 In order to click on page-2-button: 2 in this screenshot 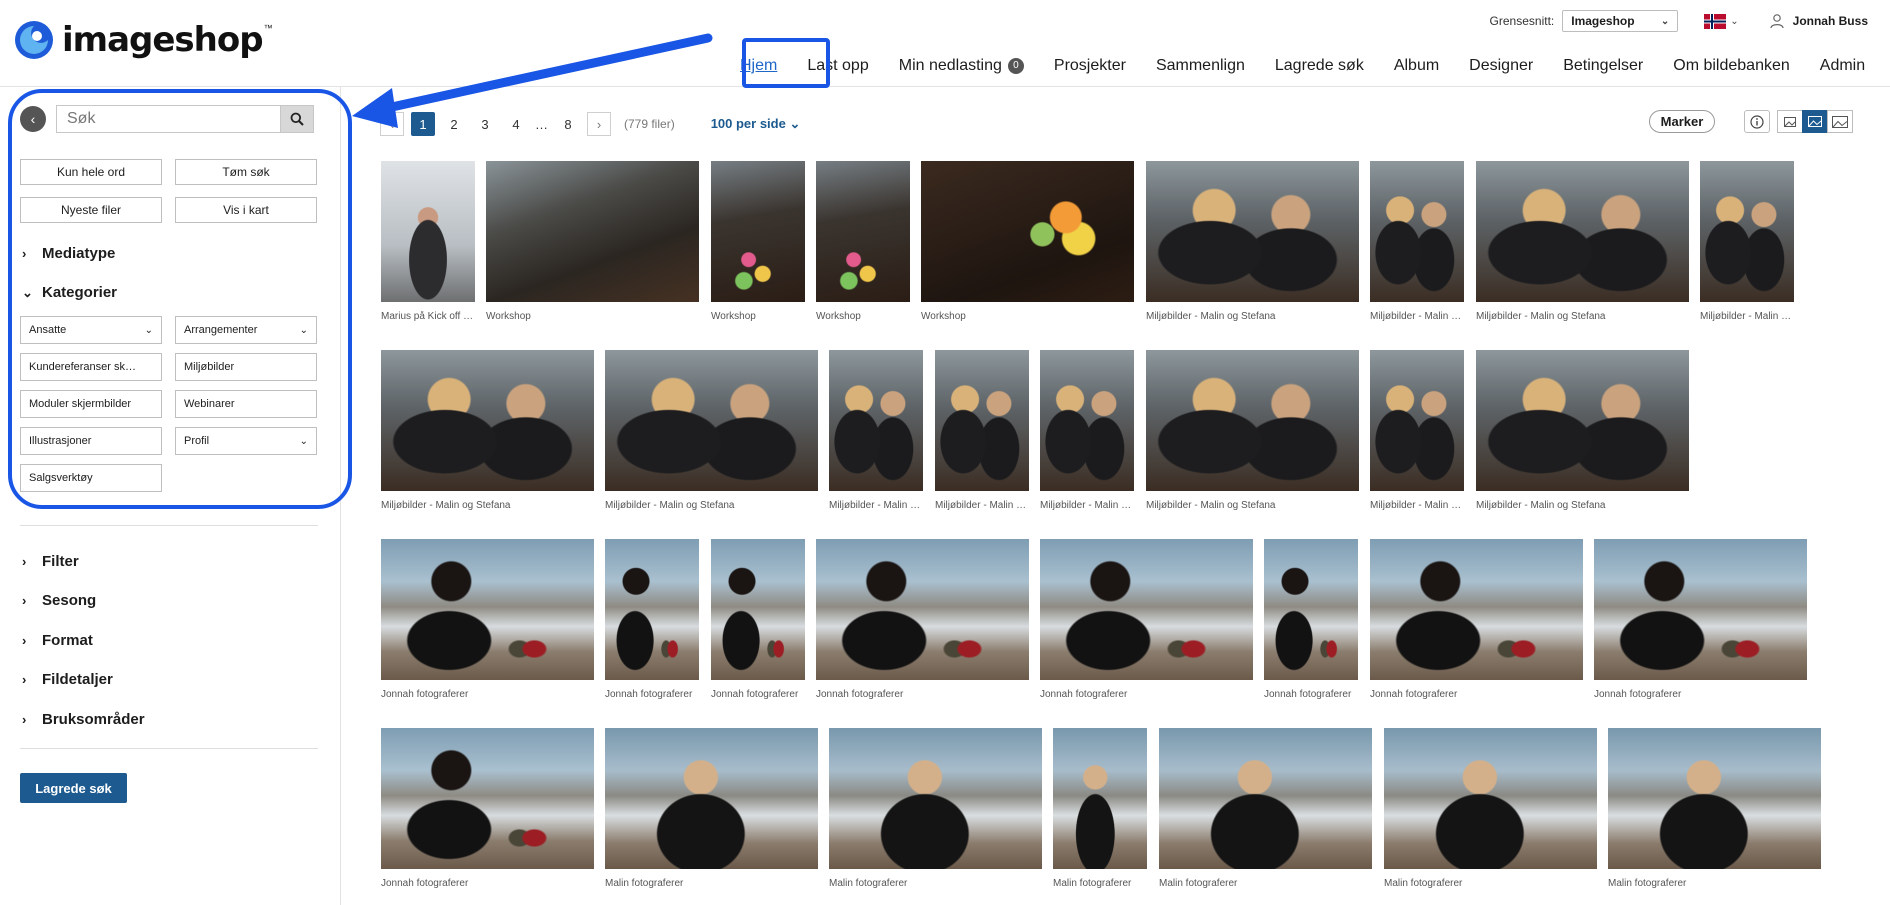, I will do `click(454, 124)`.